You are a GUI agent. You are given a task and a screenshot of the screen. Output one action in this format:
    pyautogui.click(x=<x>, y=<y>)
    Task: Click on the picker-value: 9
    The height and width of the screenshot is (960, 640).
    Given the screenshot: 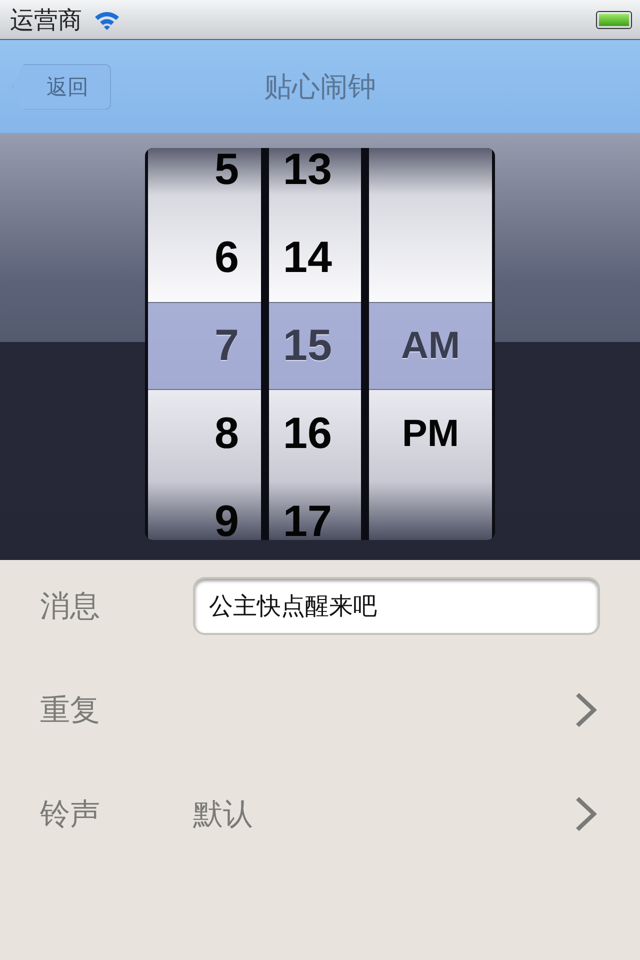 What is the action you would take?
    pyautogui.click(x=226, y=520)
    